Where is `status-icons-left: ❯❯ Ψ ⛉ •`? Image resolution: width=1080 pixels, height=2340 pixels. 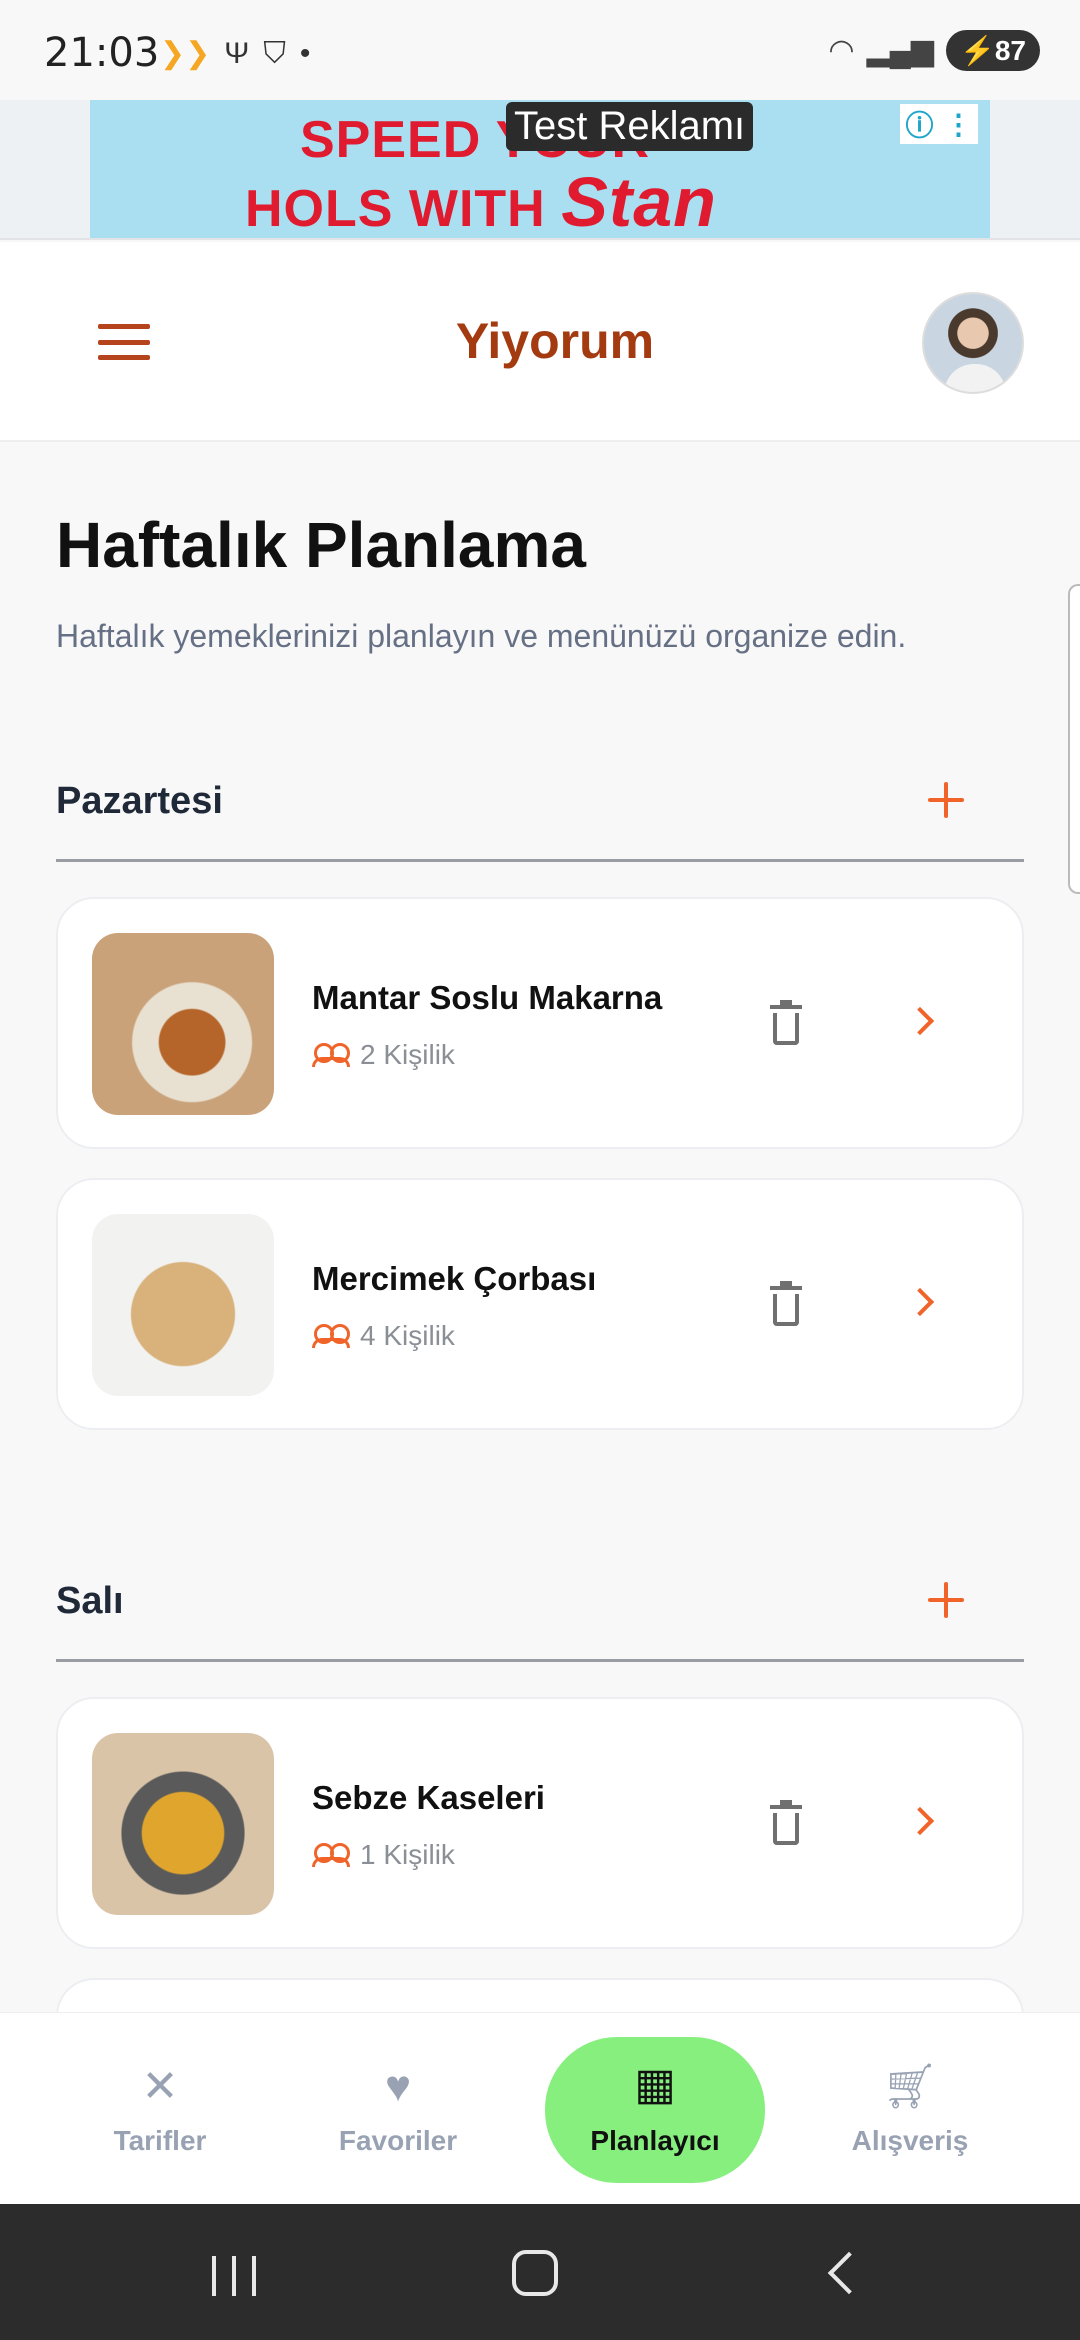
status-icons-left: ❯❯ Ψ ⛉ • is located at coordinates (235, 53).